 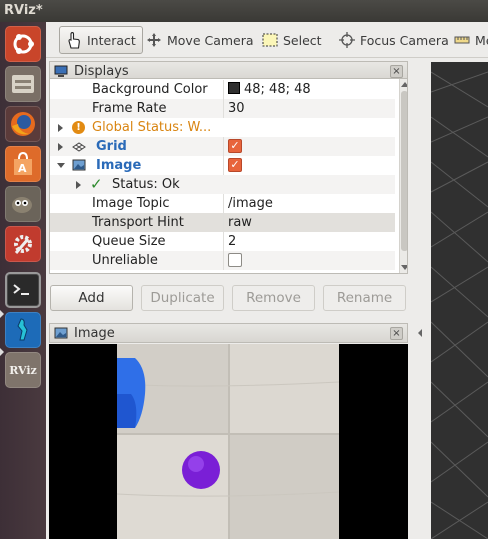 I want to click on tree-row-unreliable: Unreliable, so click(x=222, y=260).